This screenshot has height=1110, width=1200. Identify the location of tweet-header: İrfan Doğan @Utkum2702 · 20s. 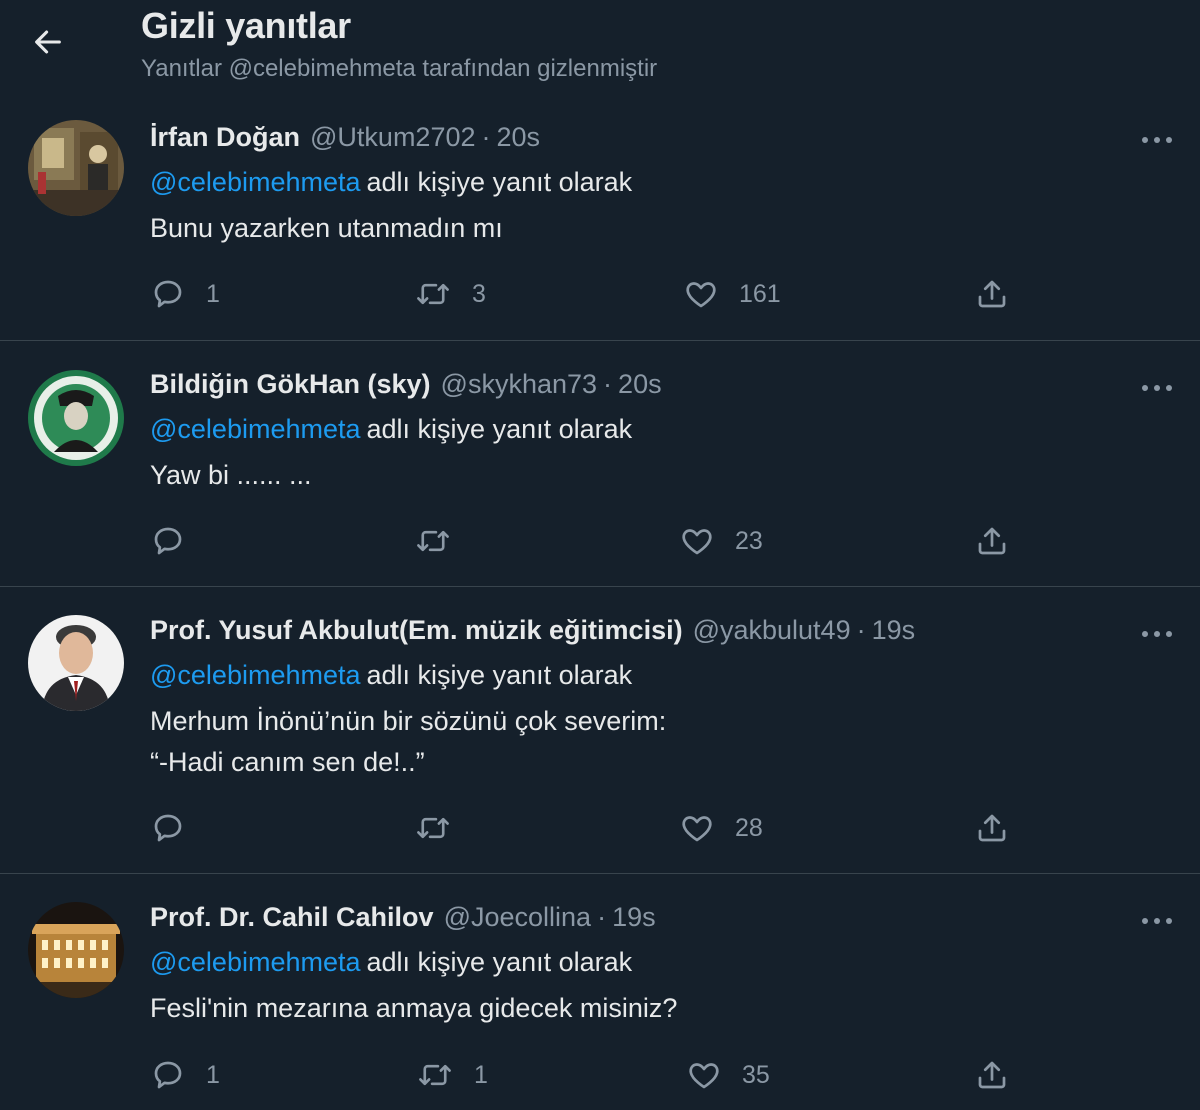
(345, 137).